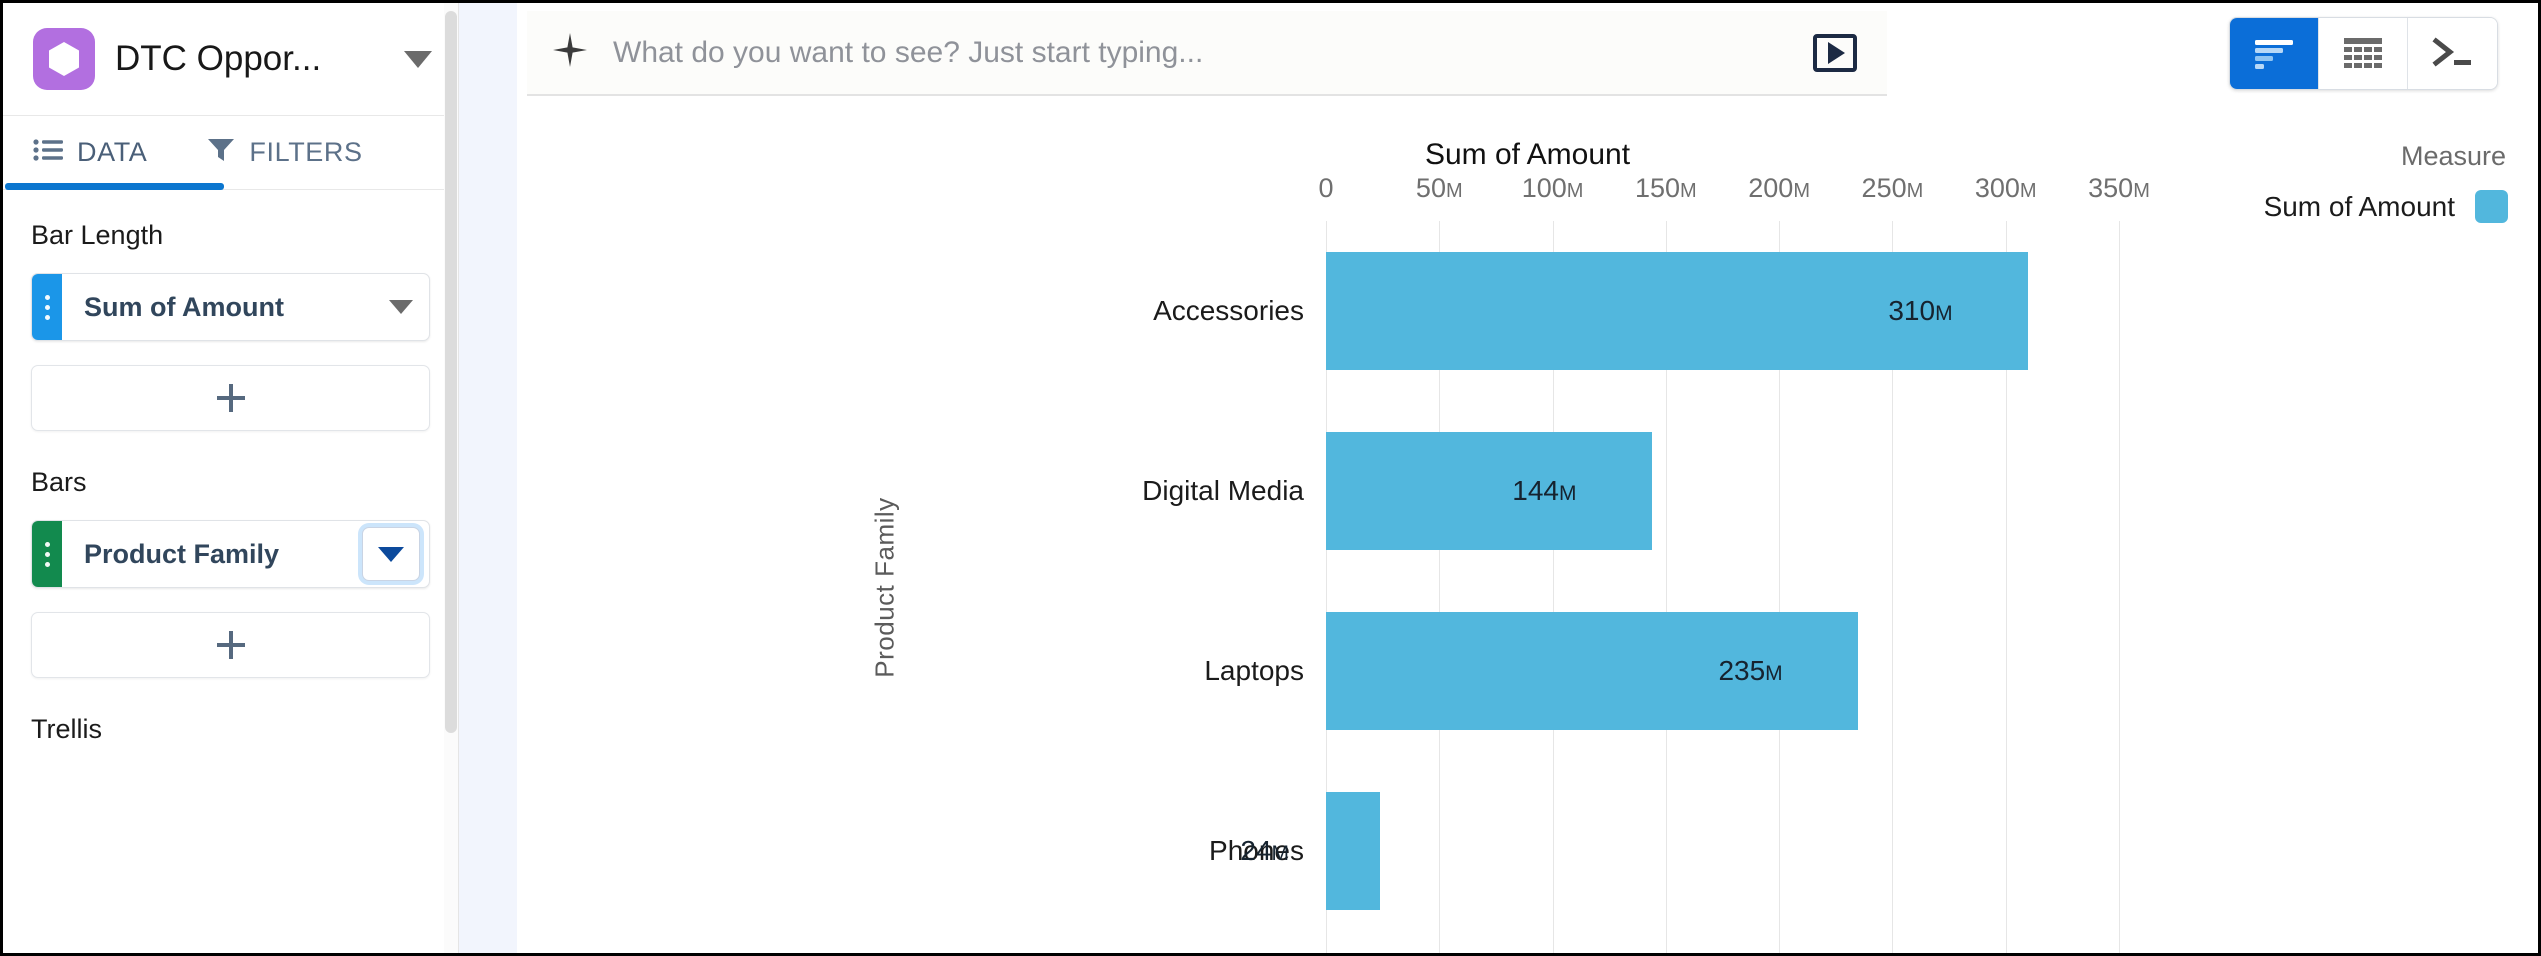 This screenshot has width=2541, height=956. Describe the element at coordinates (1552, 188) in the screenshot. I see `x-axis-tick-label: 100M` at that location.